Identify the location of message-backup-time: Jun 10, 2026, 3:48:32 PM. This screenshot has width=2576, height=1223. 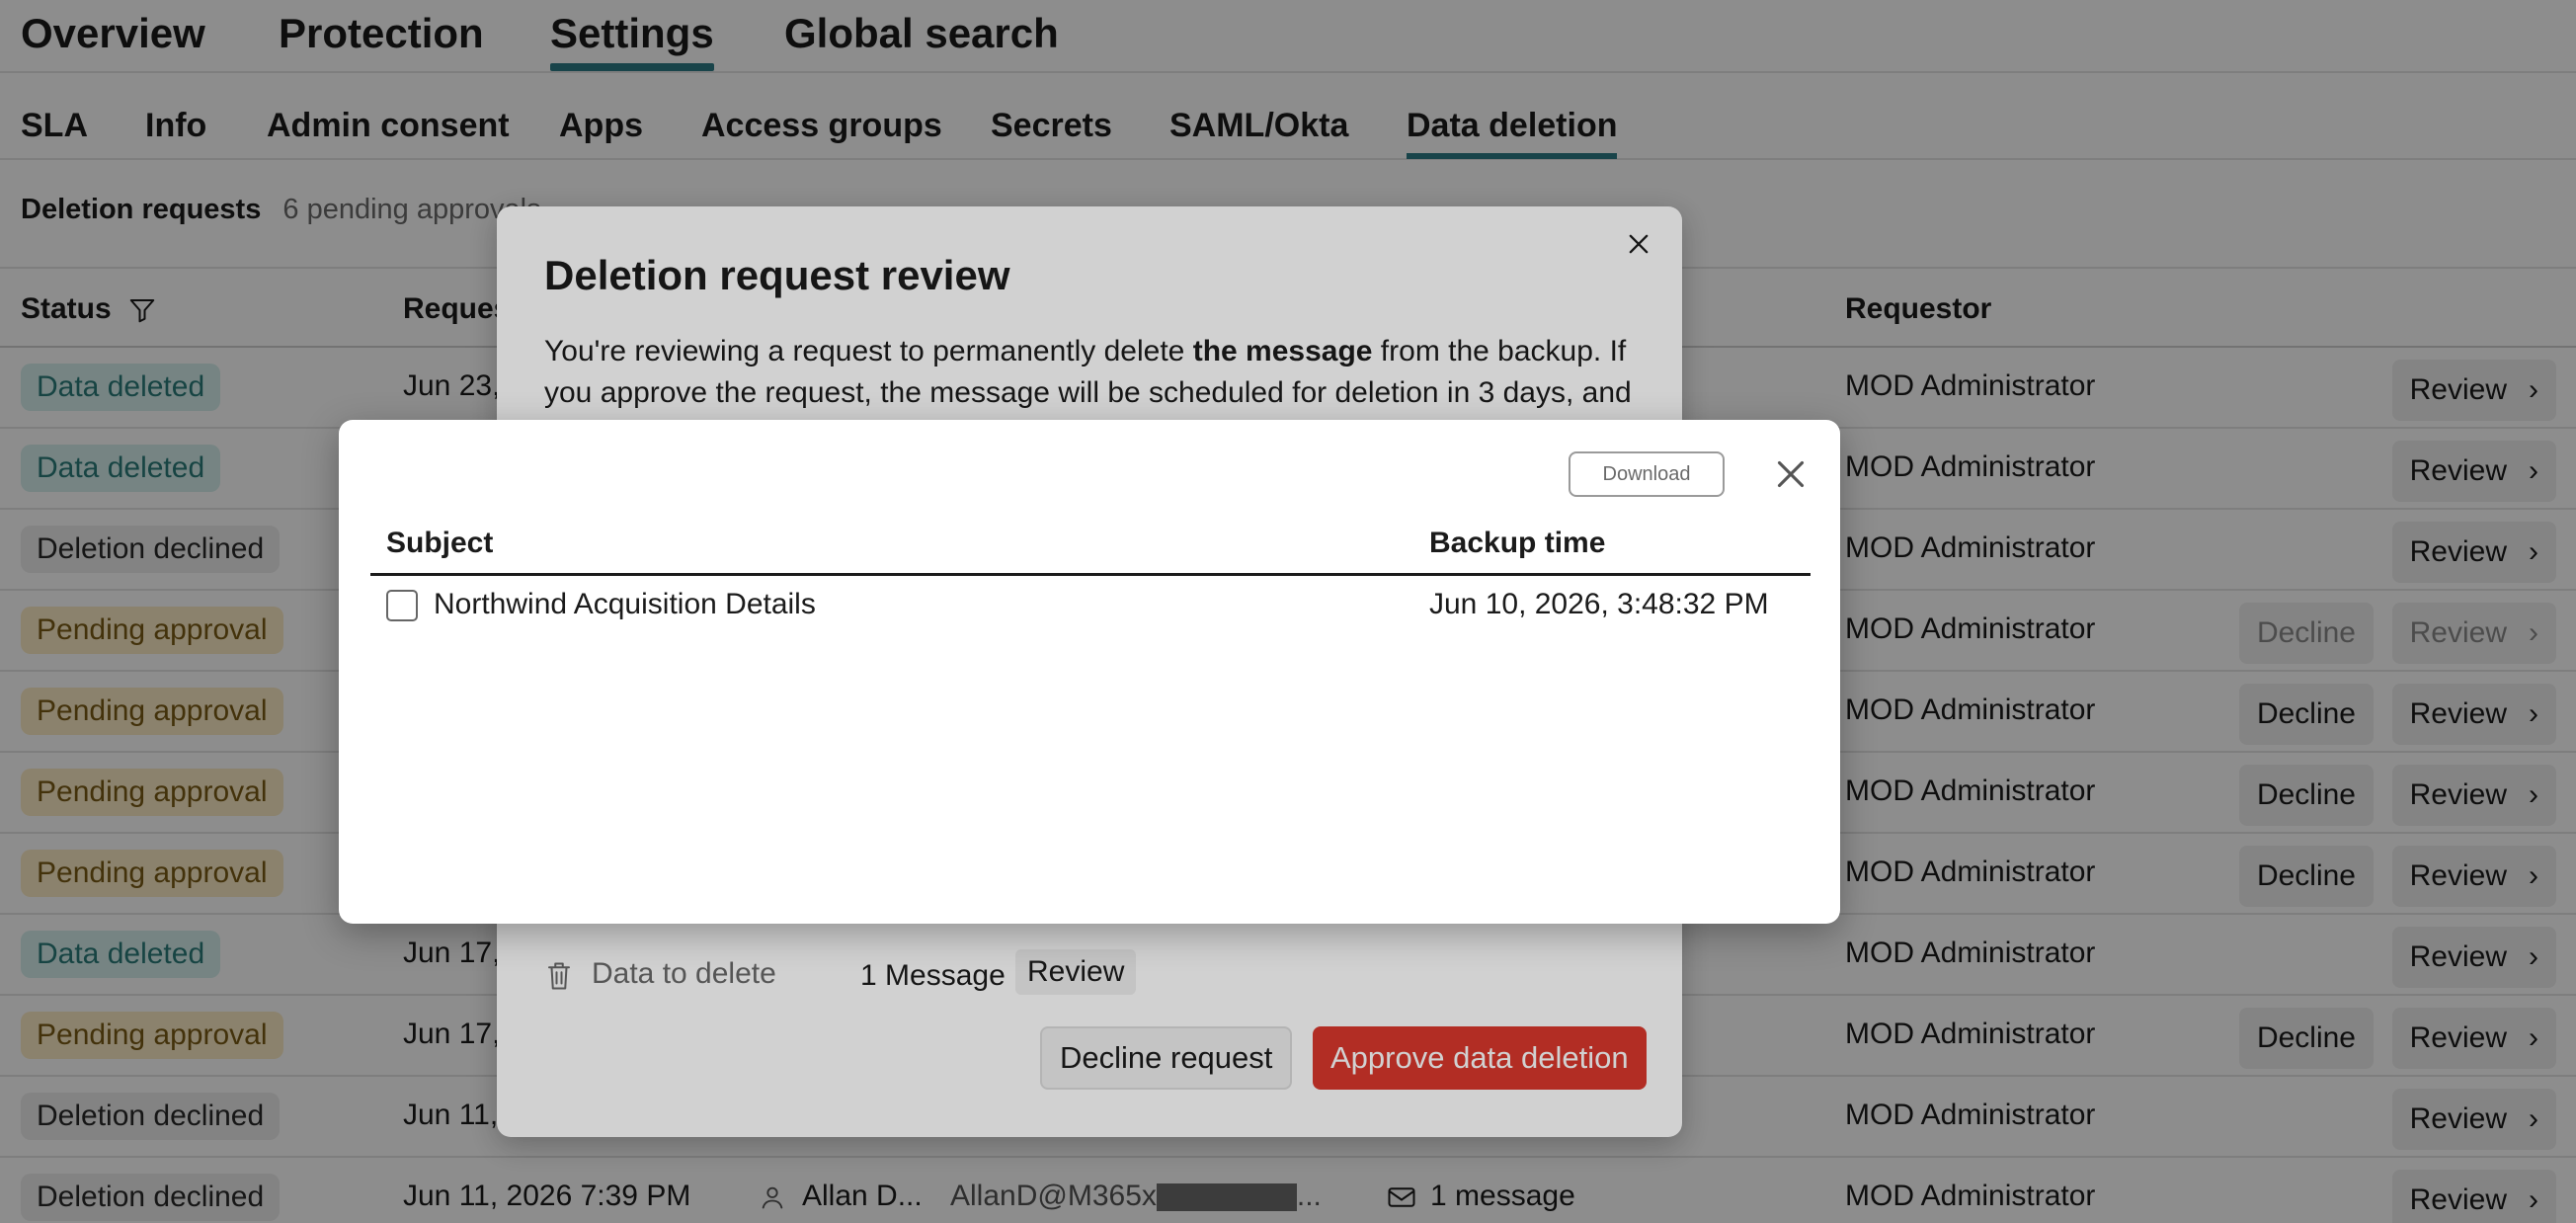
(1599, 604).